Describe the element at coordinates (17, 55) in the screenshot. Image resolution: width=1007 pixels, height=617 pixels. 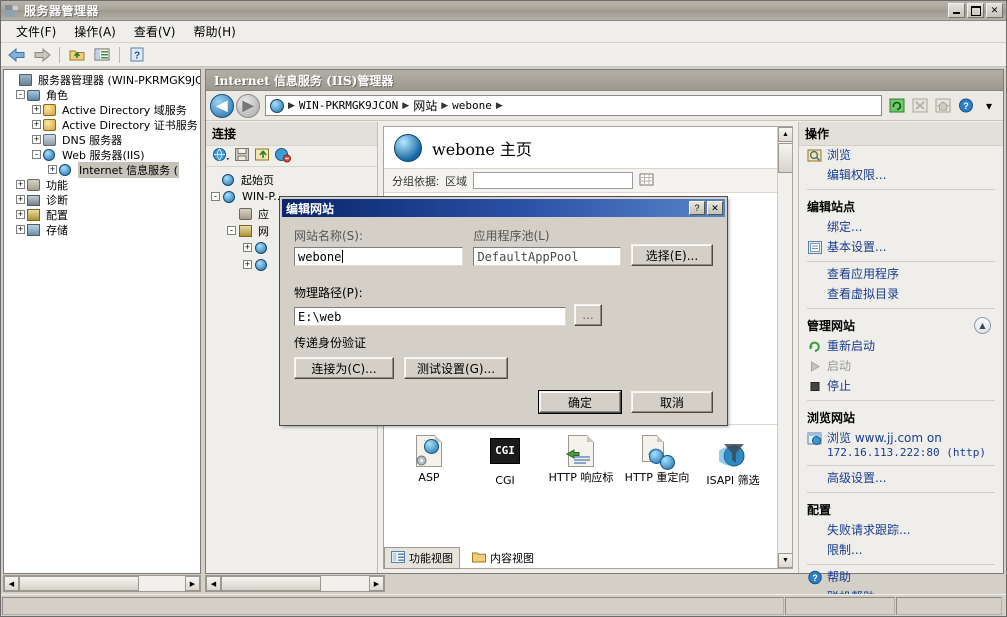
I see `back-arrow-icon` at that location.